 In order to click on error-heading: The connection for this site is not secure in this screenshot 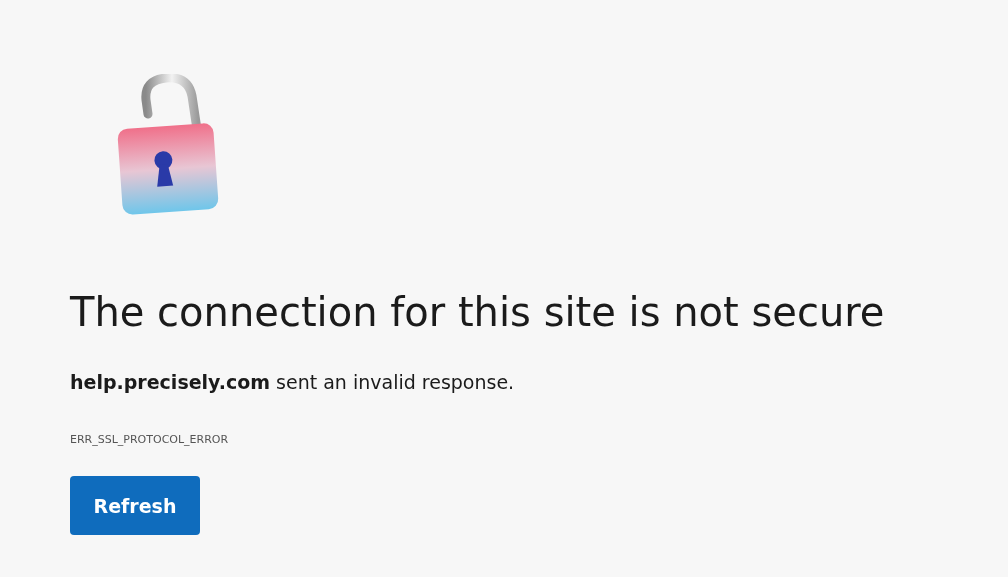, I will do `click(477, 312)`.